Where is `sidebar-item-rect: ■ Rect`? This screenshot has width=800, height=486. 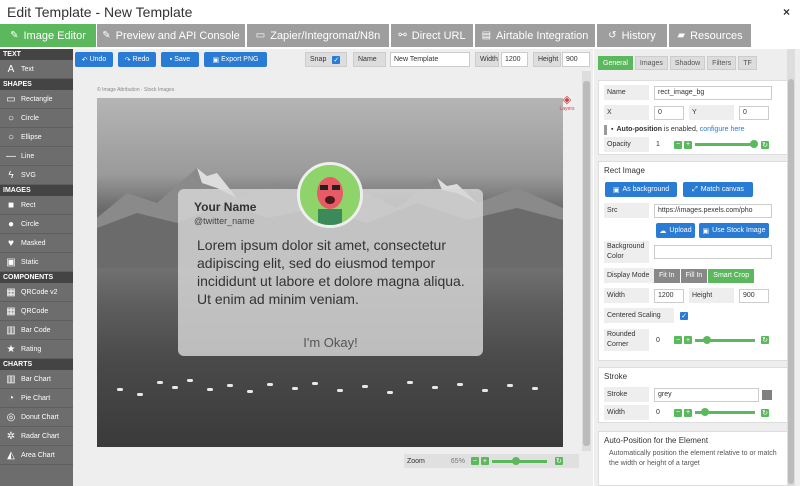 sidebar-item-rect: ■ Rect is located at coordinates (36, 205).